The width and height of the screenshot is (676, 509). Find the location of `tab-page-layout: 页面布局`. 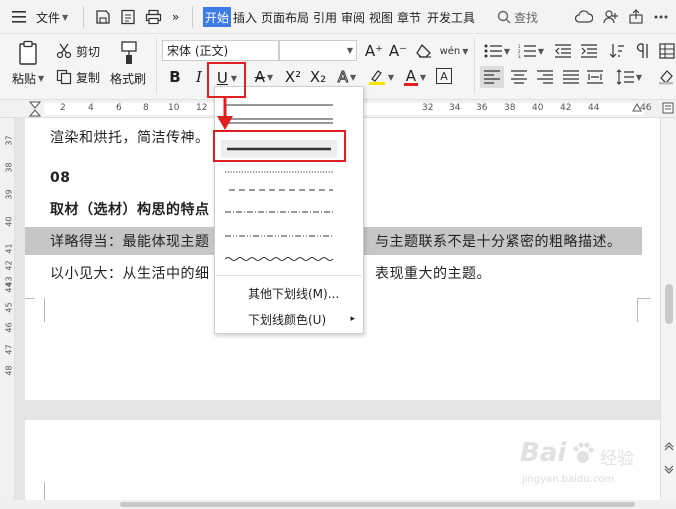

tab-page-layout: 页面布局 is located at coordinates (285, 17).